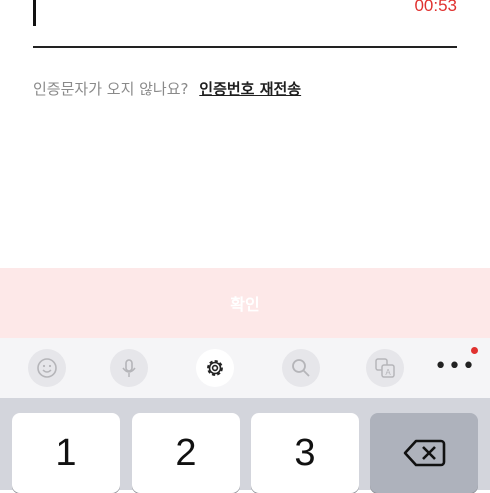 Image resolution: width=490 pixels, height=493 pixels. I want to click on backspace-key, so click(424, 453).